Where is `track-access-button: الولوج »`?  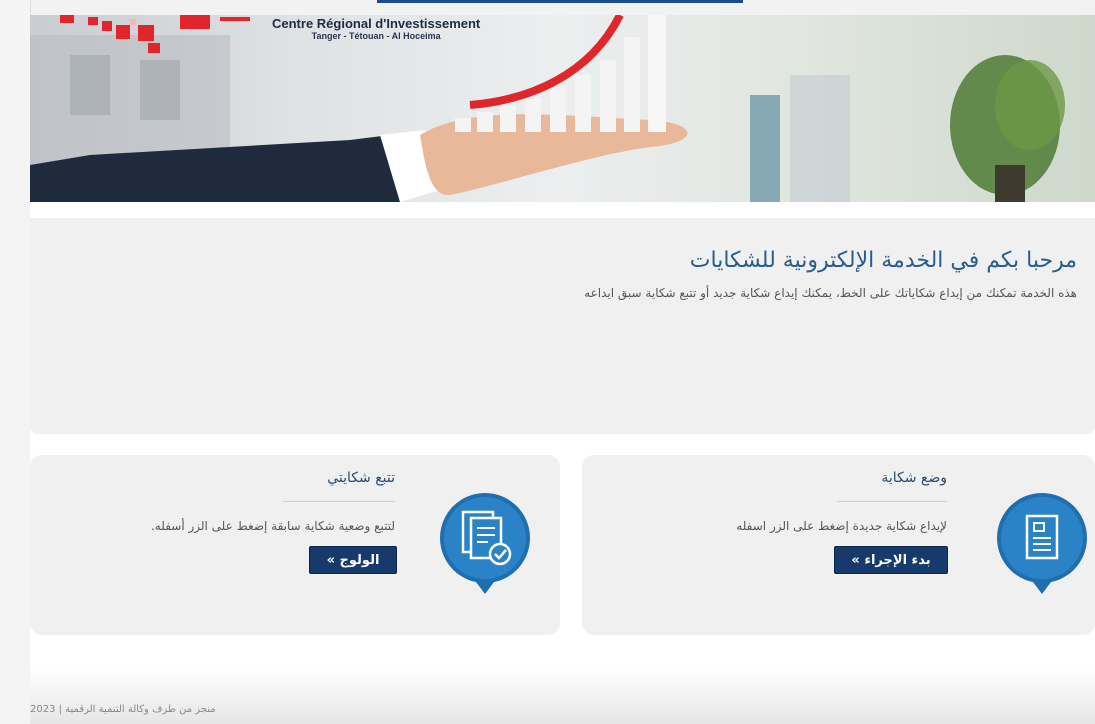
track-access-button: الولوج » is located at coordinates (353, 560).